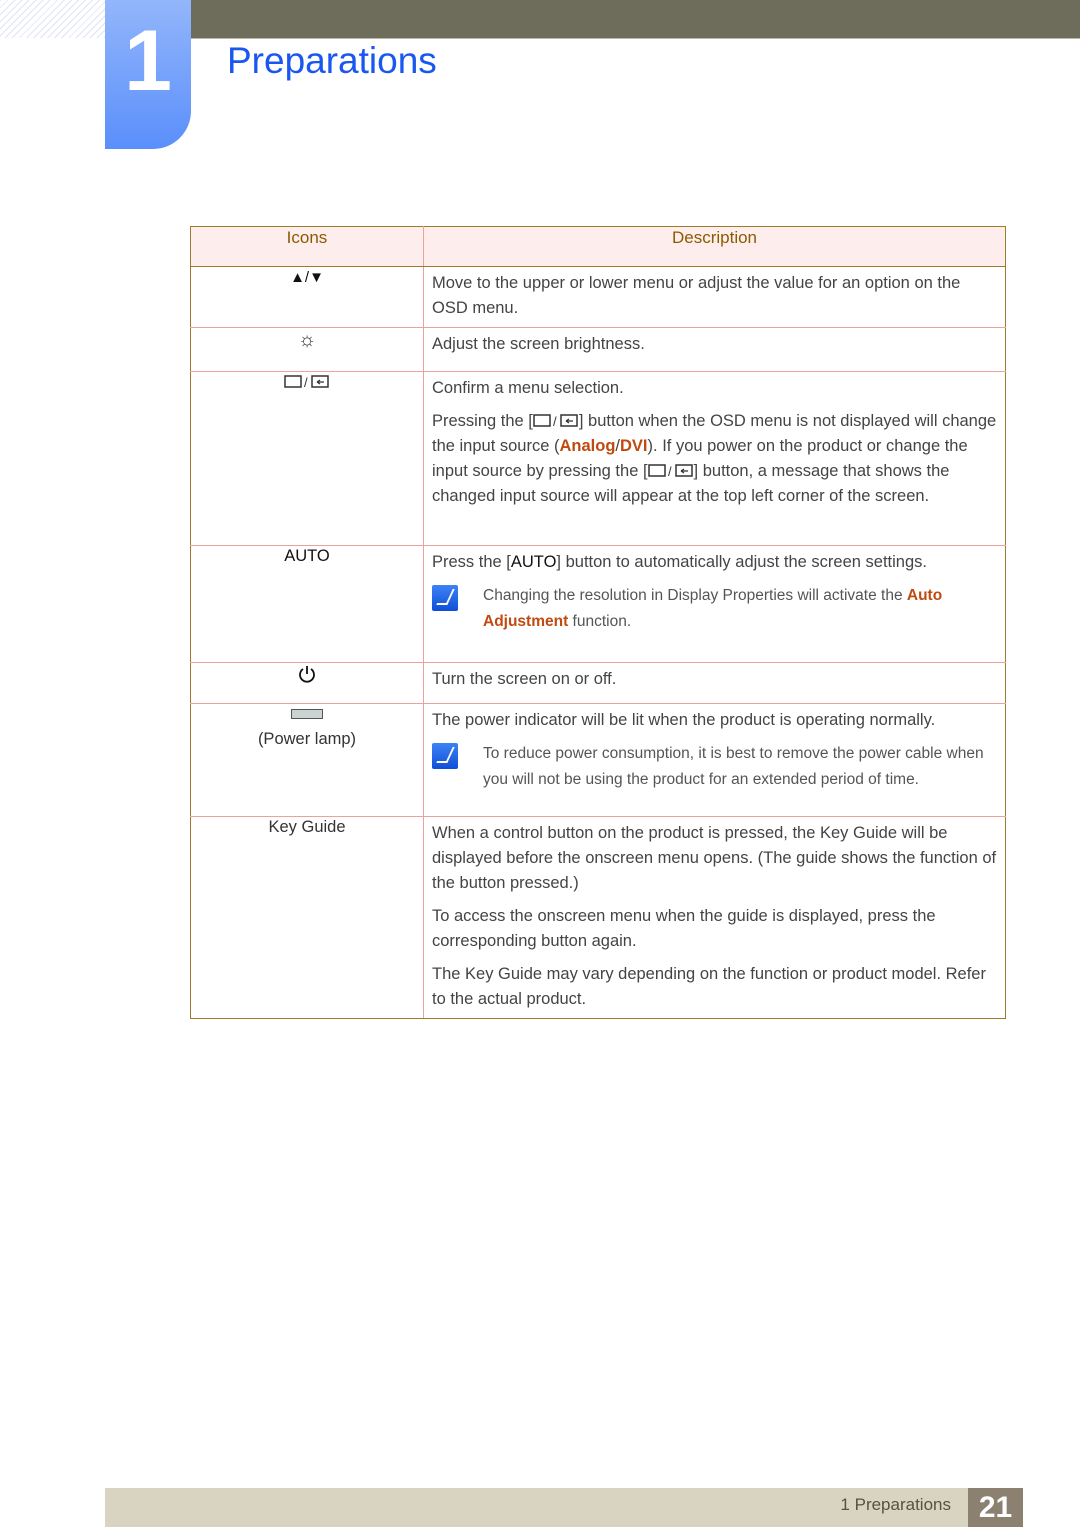 This screenshot has width=1080, height=1527. Describe the element at coordinates (52, 19) in the screenshot. I see `decorative-hatch` at that location.